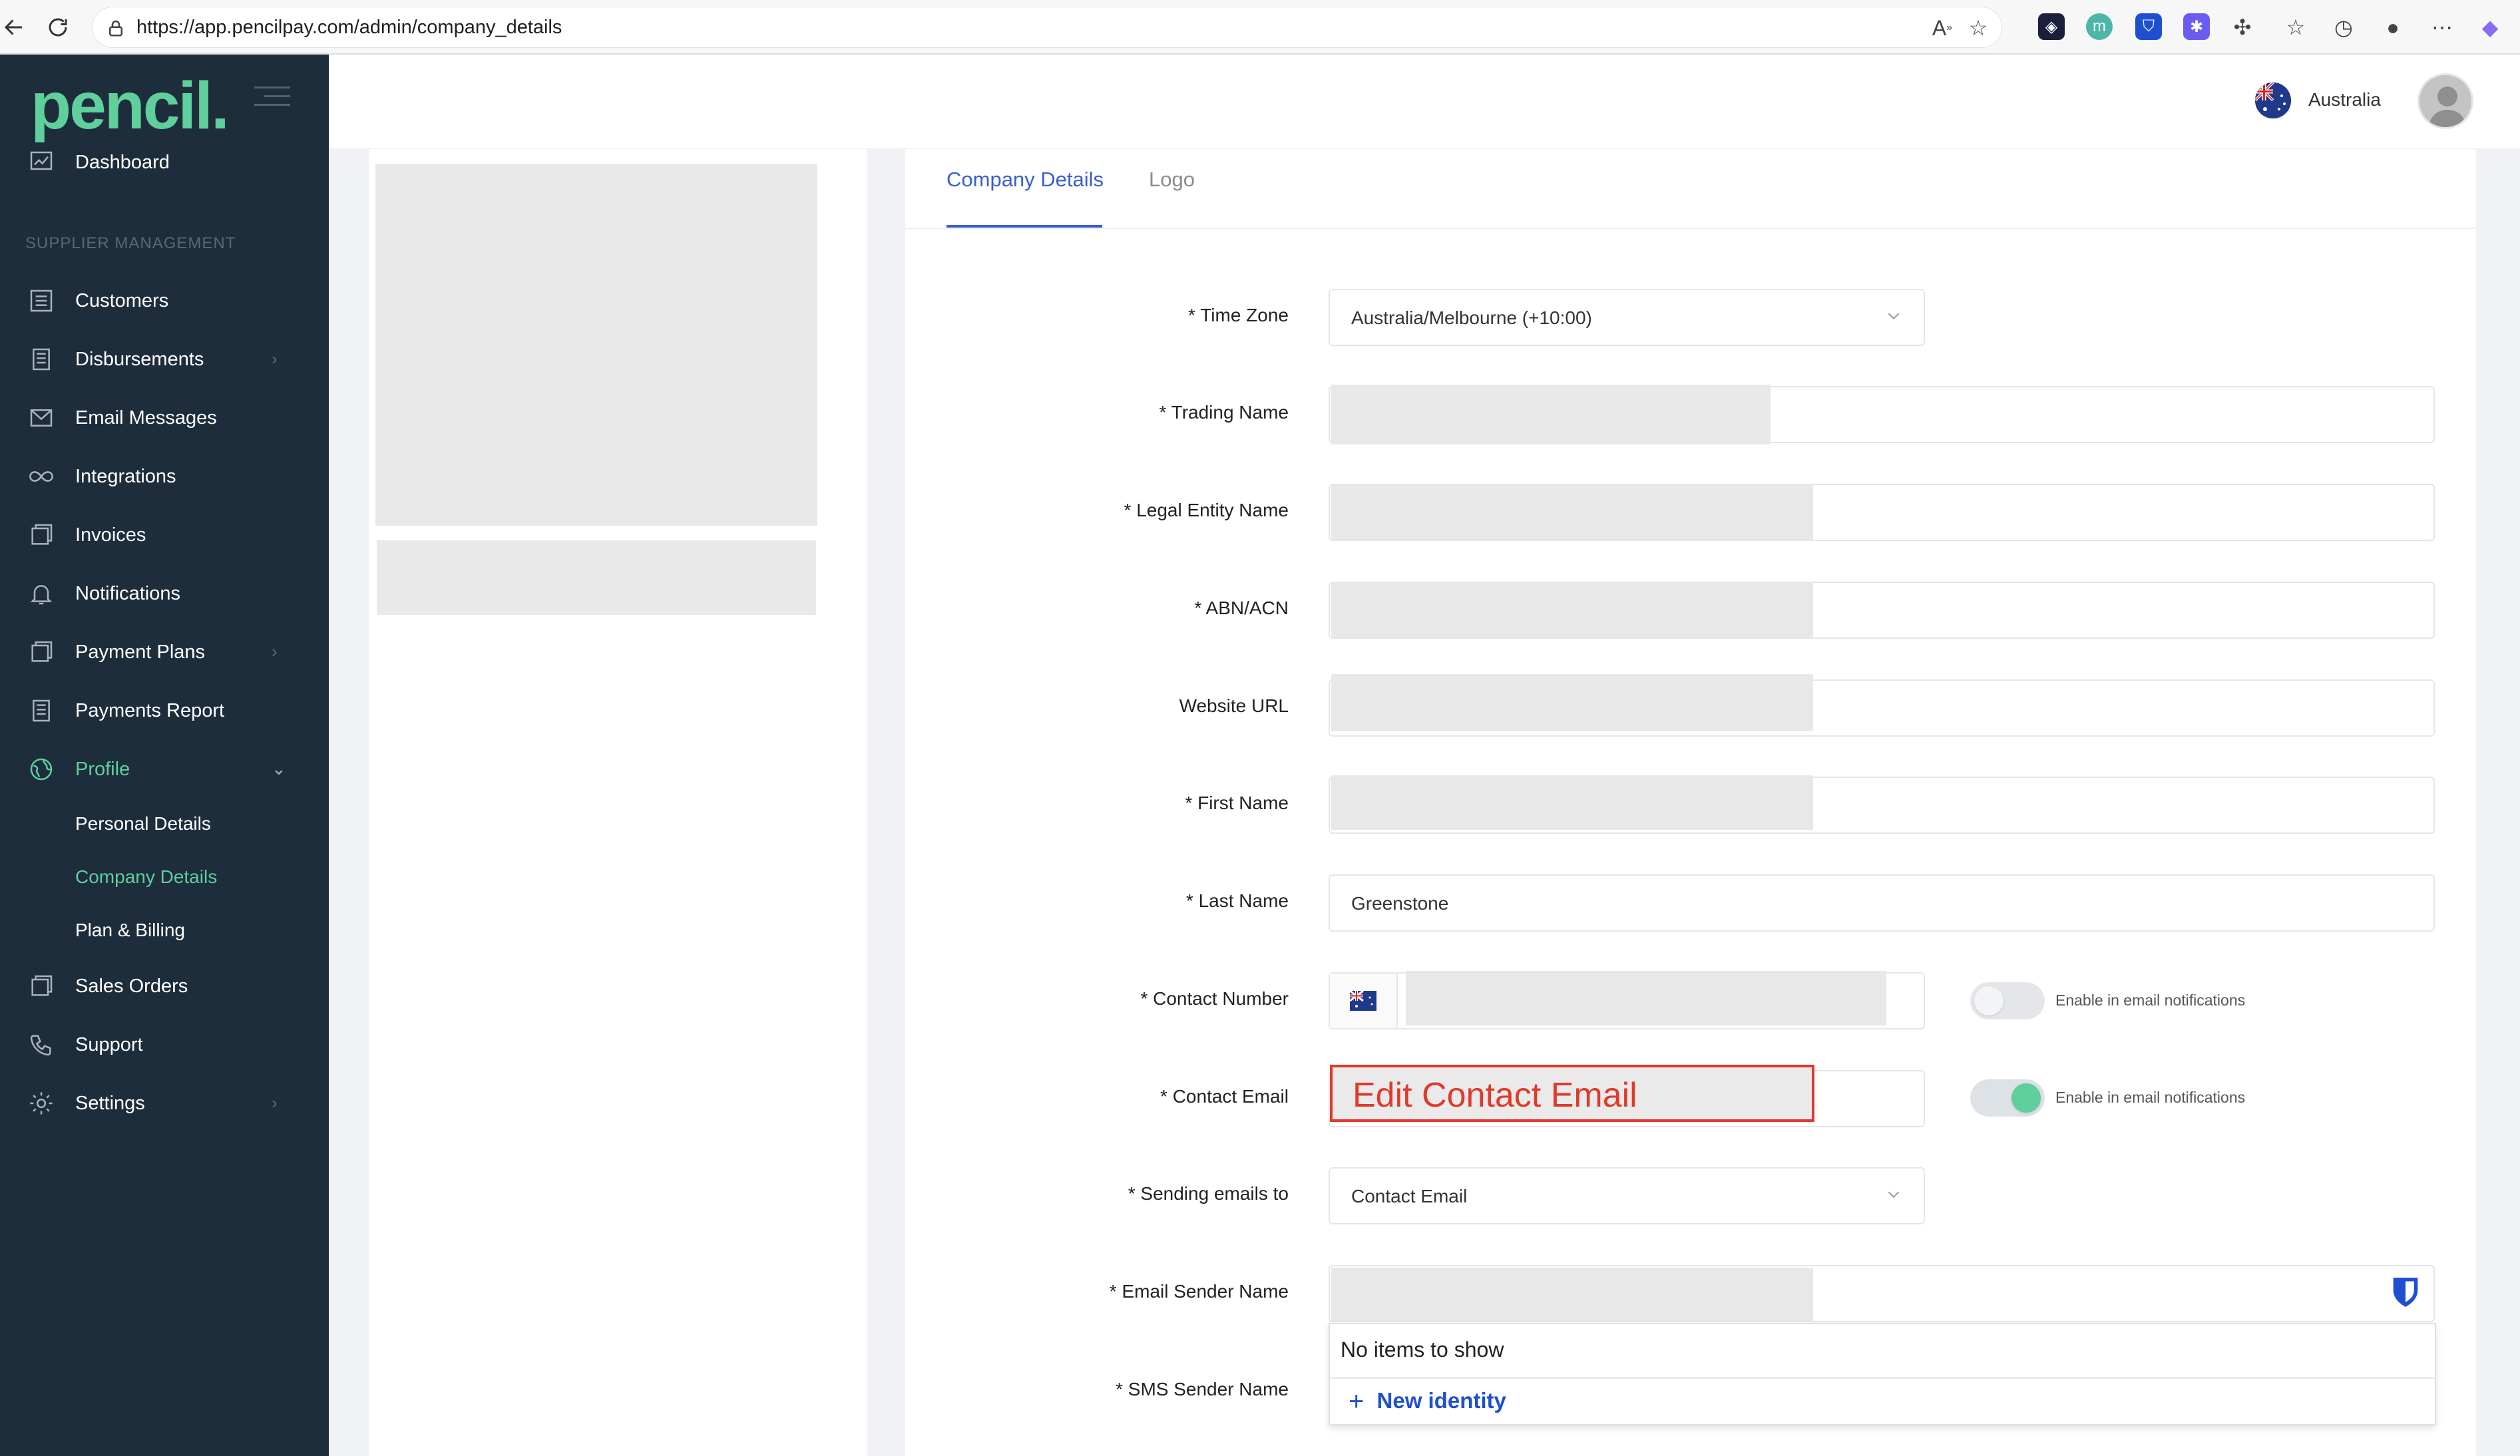  I want to click on section-title: SUPPLIER MANAGEMENT, so click(130, 243).